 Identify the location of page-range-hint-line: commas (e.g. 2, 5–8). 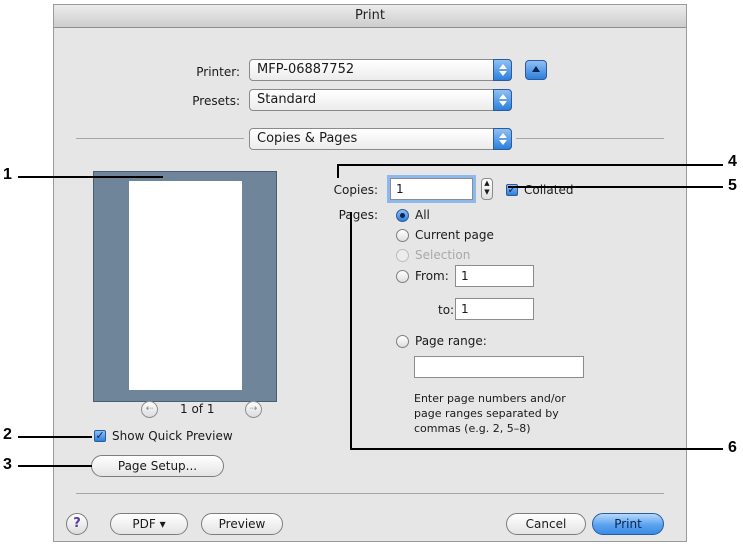
(472, 428).